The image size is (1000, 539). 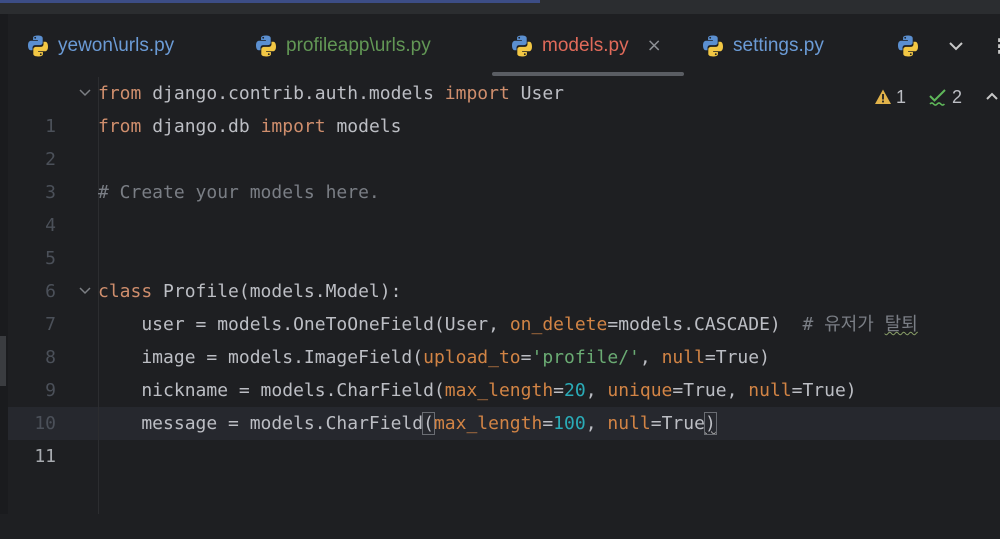 I want to click on tab-label: yewon\urls.py, so click(x=116, y=45).